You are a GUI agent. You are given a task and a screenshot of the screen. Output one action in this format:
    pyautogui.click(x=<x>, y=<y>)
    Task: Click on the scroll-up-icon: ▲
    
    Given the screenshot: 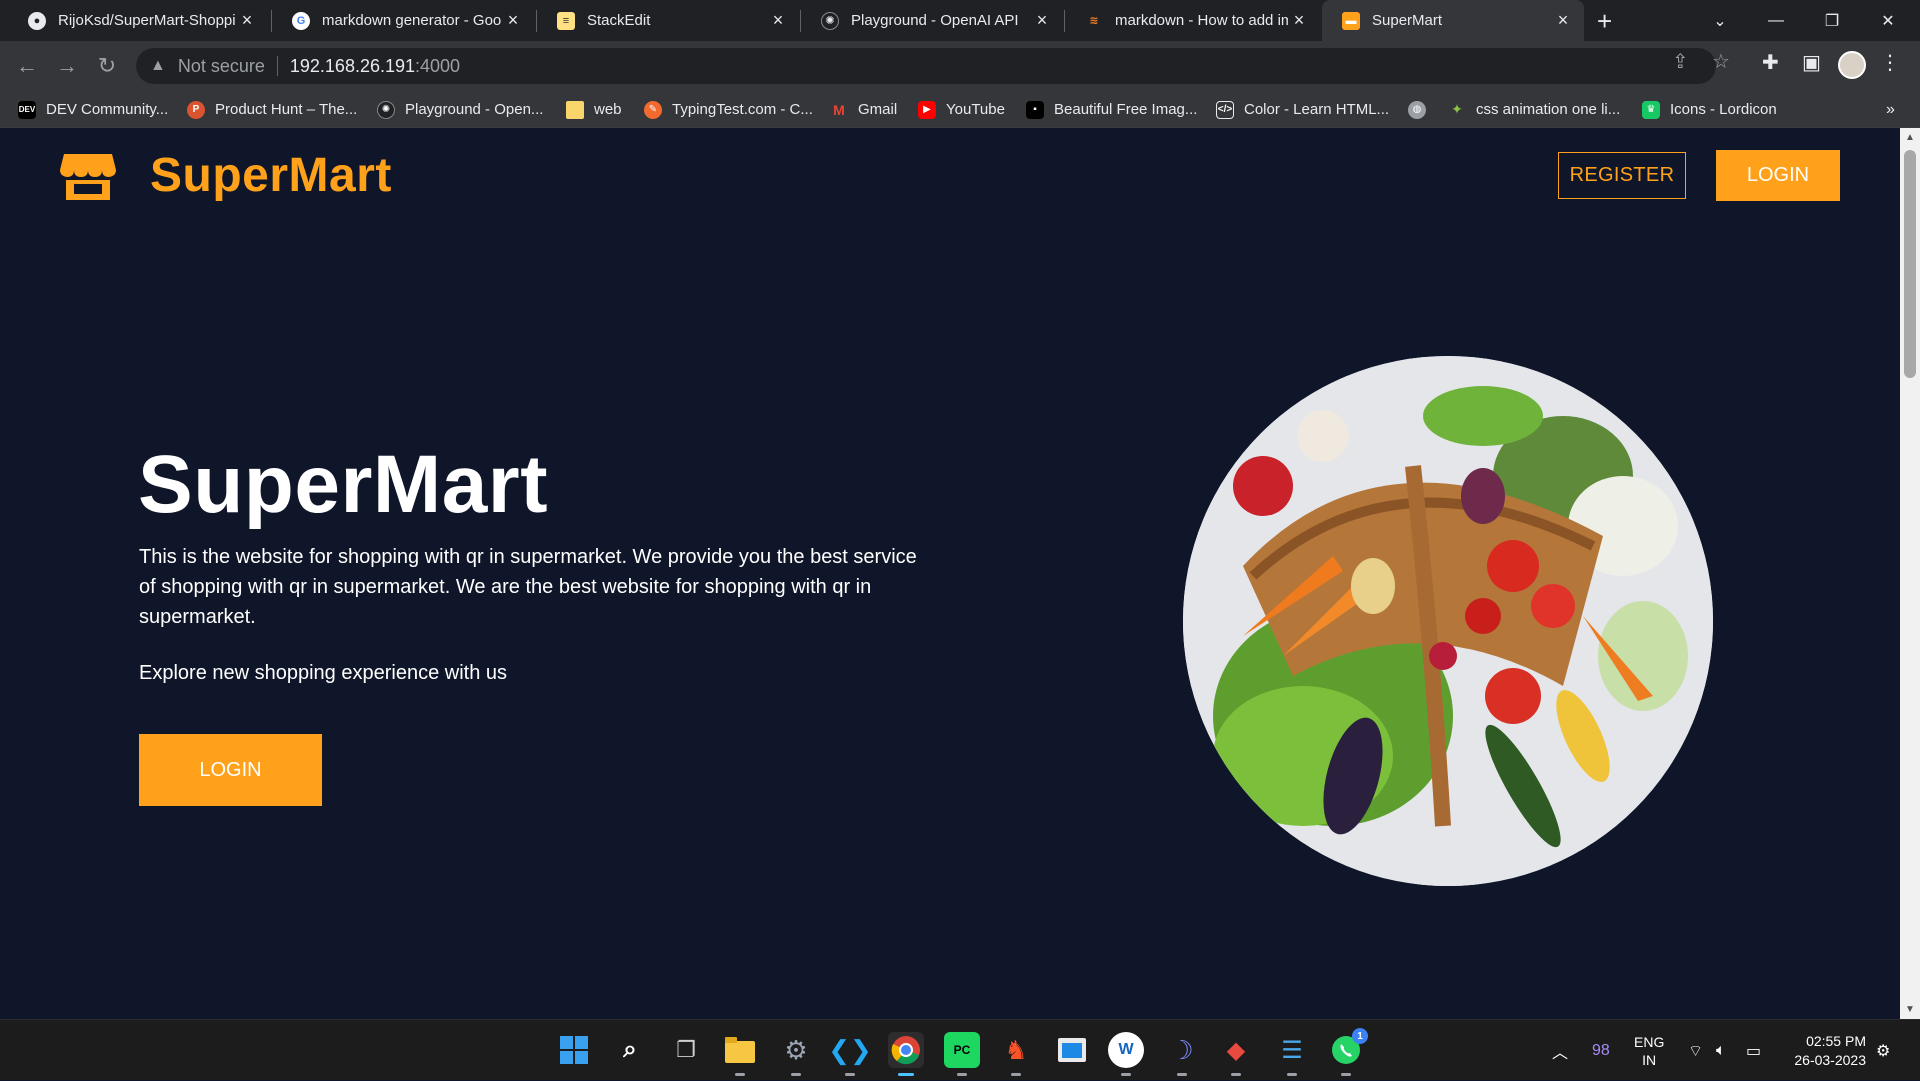 What is the action you would take?
    pyautogui.click(x=1910, y=137)
    